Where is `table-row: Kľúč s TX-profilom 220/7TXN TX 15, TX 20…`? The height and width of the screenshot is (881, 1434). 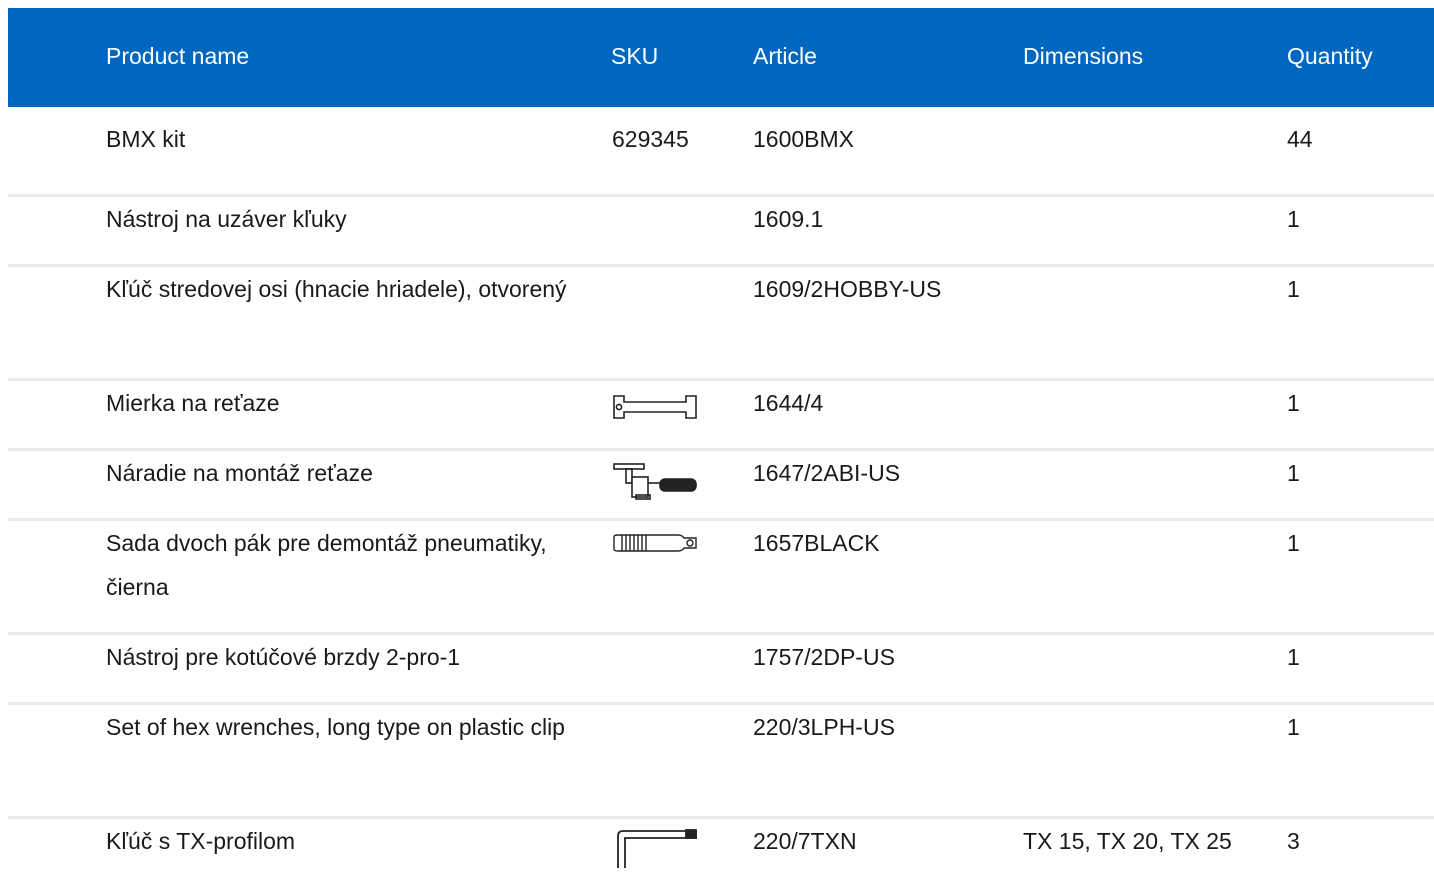 table-row: Kľúč s TX-profilom 220/7TXN TX 15, TX 20… is located at coordinates (721, 849).